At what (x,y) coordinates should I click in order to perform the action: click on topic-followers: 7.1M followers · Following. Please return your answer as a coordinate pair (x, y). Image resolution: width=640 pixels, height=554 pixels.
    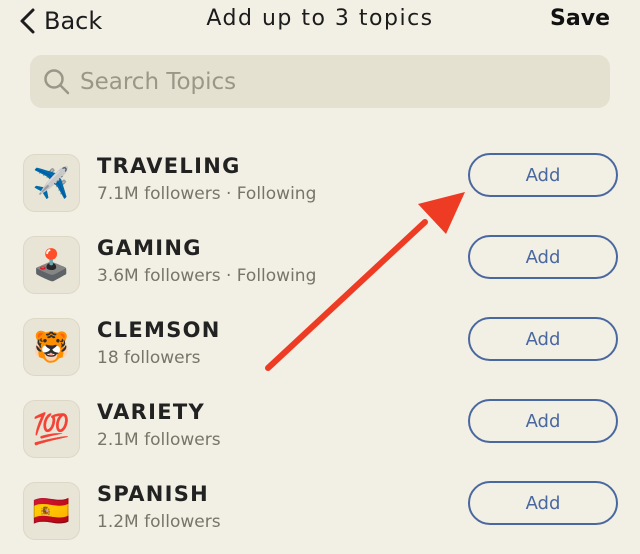
    Looking at the image, I should click on (207, 194).